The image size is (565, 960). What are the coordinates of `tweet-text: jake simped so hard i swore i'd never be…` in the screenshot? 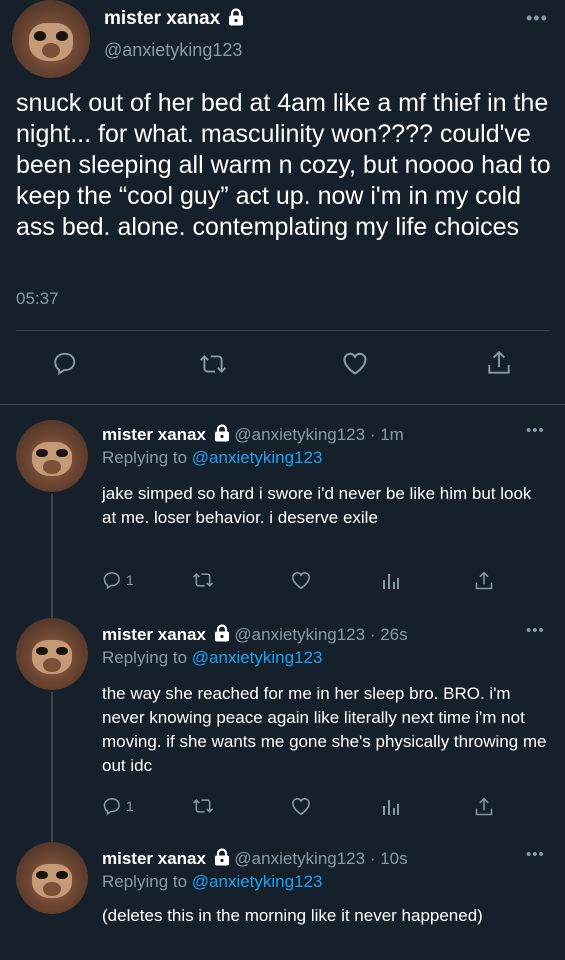 It's located at (317, 505).